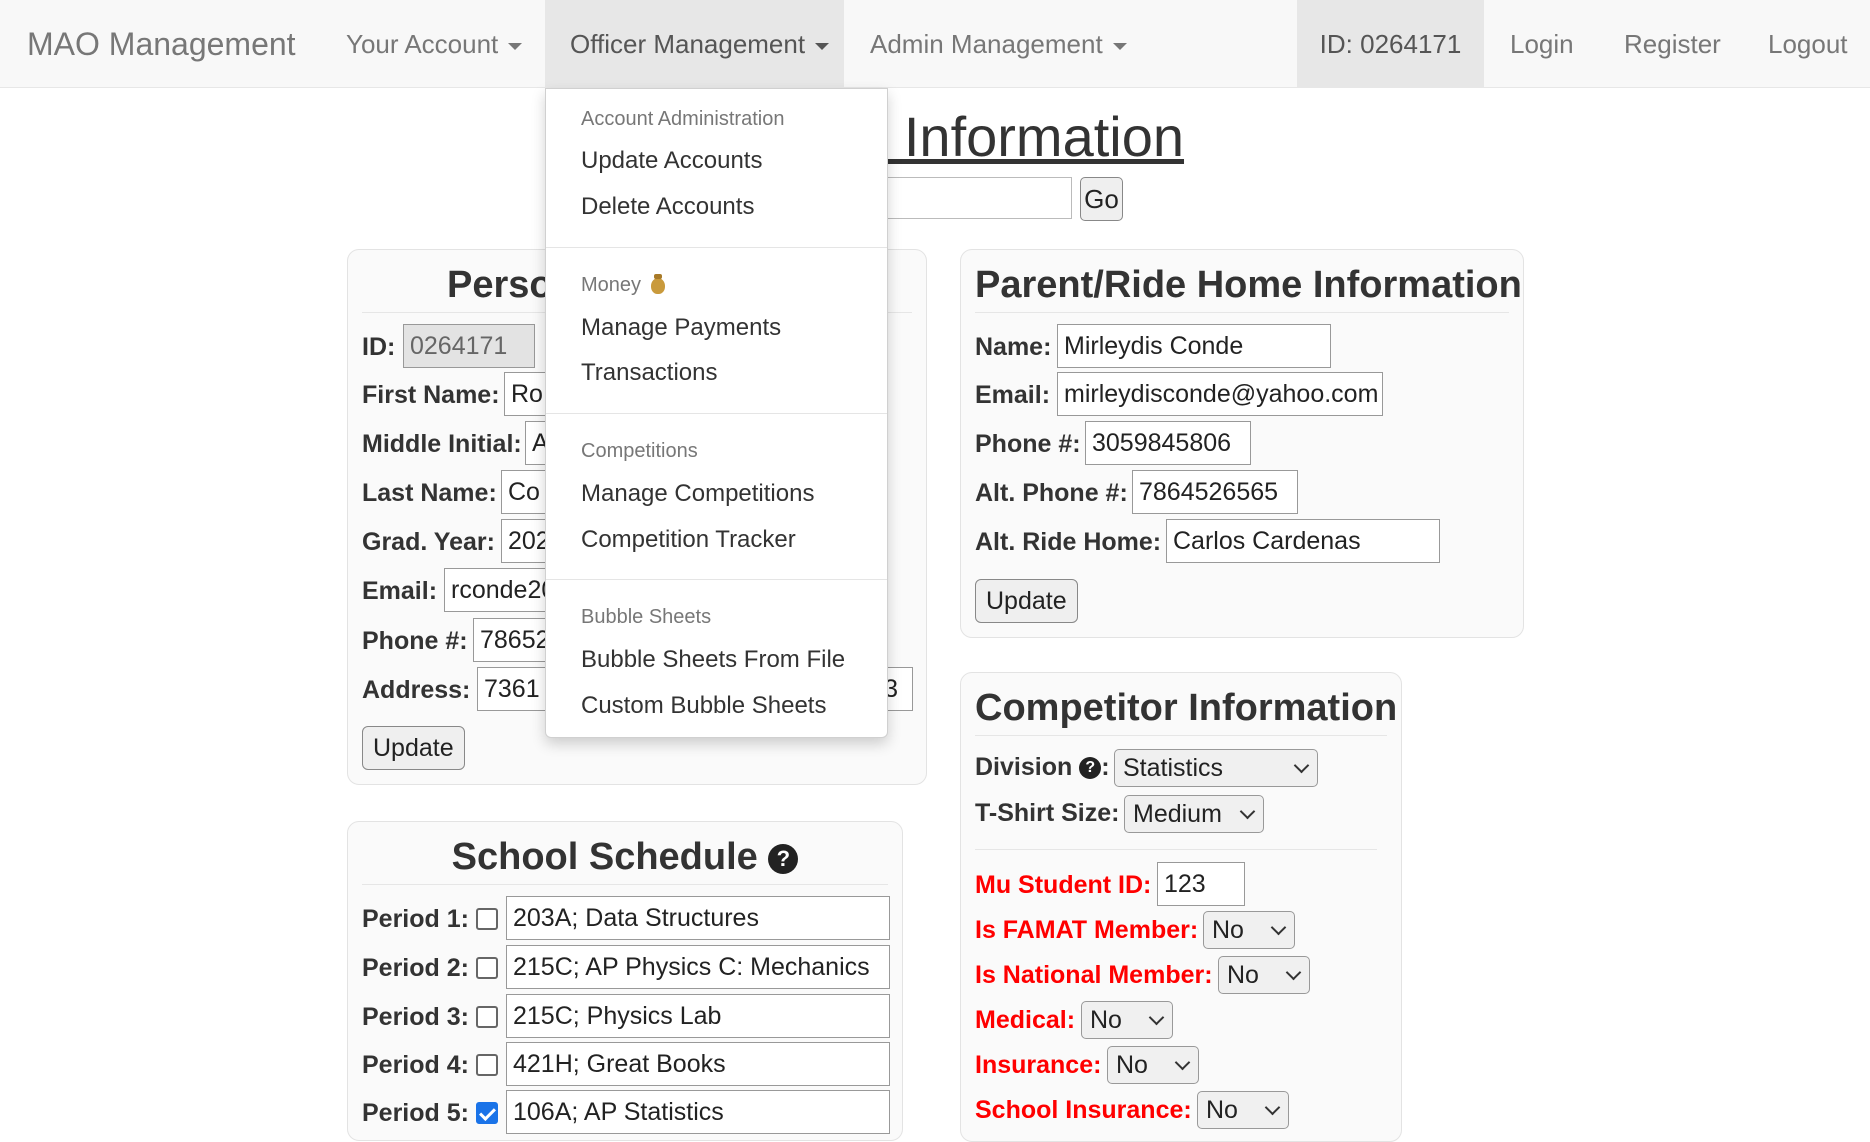  I want to click on parent-phone-field: 3059845806, so click(1168, 443).